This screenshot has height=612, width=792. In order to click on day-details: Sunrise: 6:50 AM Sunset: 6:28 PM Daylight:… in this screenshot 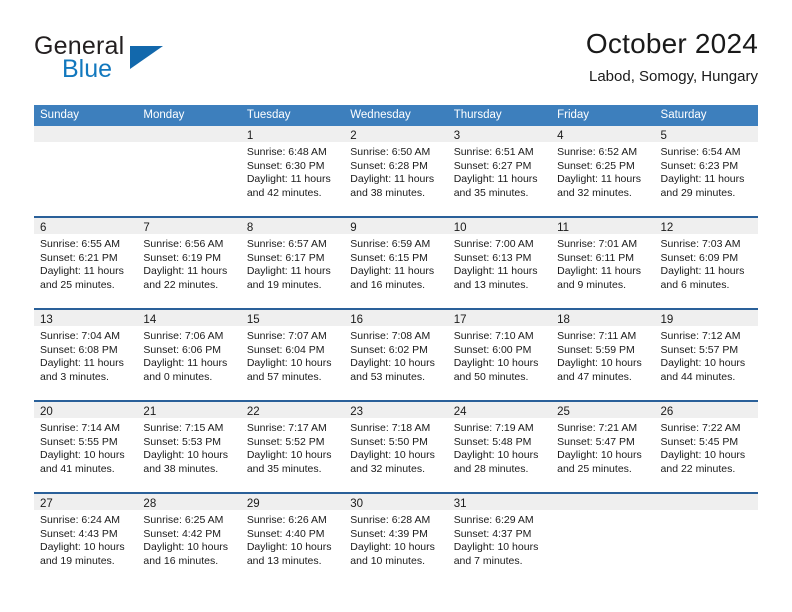, I will do `click(395, 171)`.